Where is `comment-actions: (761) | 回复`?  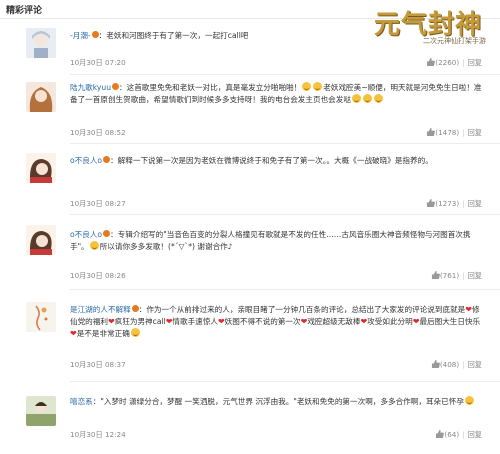 comment-actions: (761) | 回复 is located at coordinates (456, 276).